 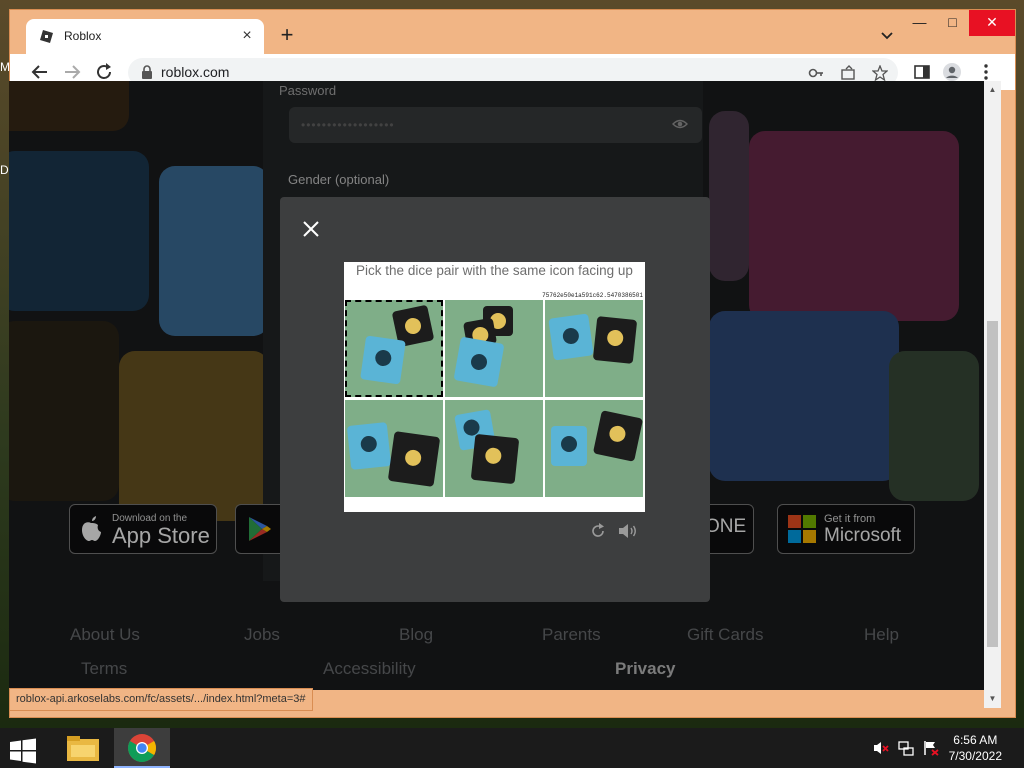 I want to click on title-bar: Roblox × + — □ ✕, so click(x=512, y=32).